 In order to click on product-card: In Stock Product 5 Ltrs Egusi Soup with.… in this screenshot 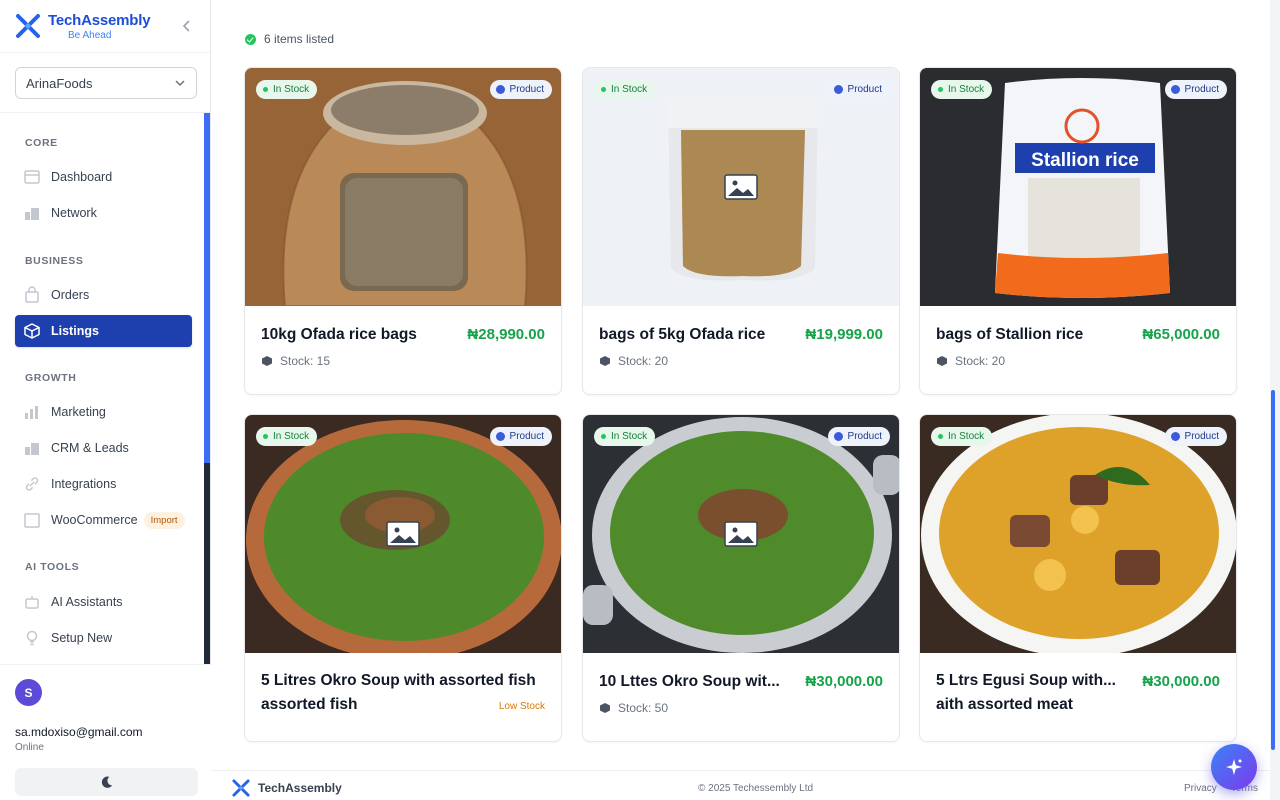, I will do `click(1078, 578)`.